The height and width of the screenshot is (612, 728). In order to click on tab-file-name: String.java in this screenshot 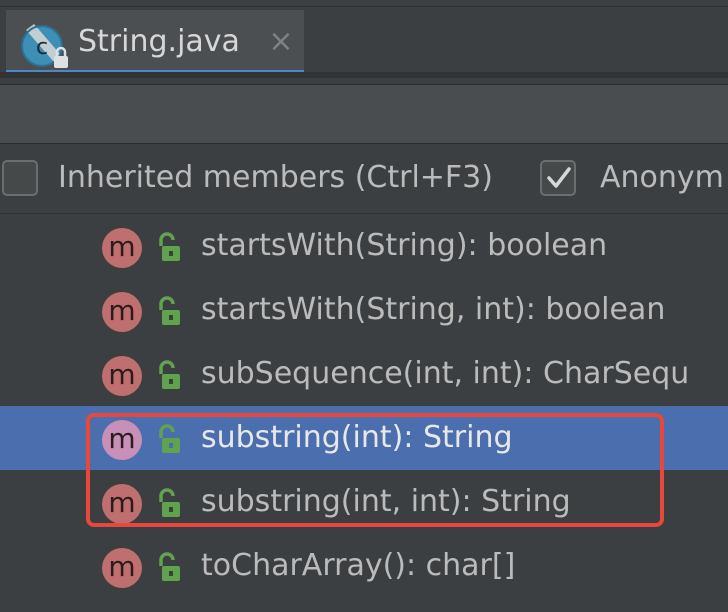, I will do `click(159, 41)`.